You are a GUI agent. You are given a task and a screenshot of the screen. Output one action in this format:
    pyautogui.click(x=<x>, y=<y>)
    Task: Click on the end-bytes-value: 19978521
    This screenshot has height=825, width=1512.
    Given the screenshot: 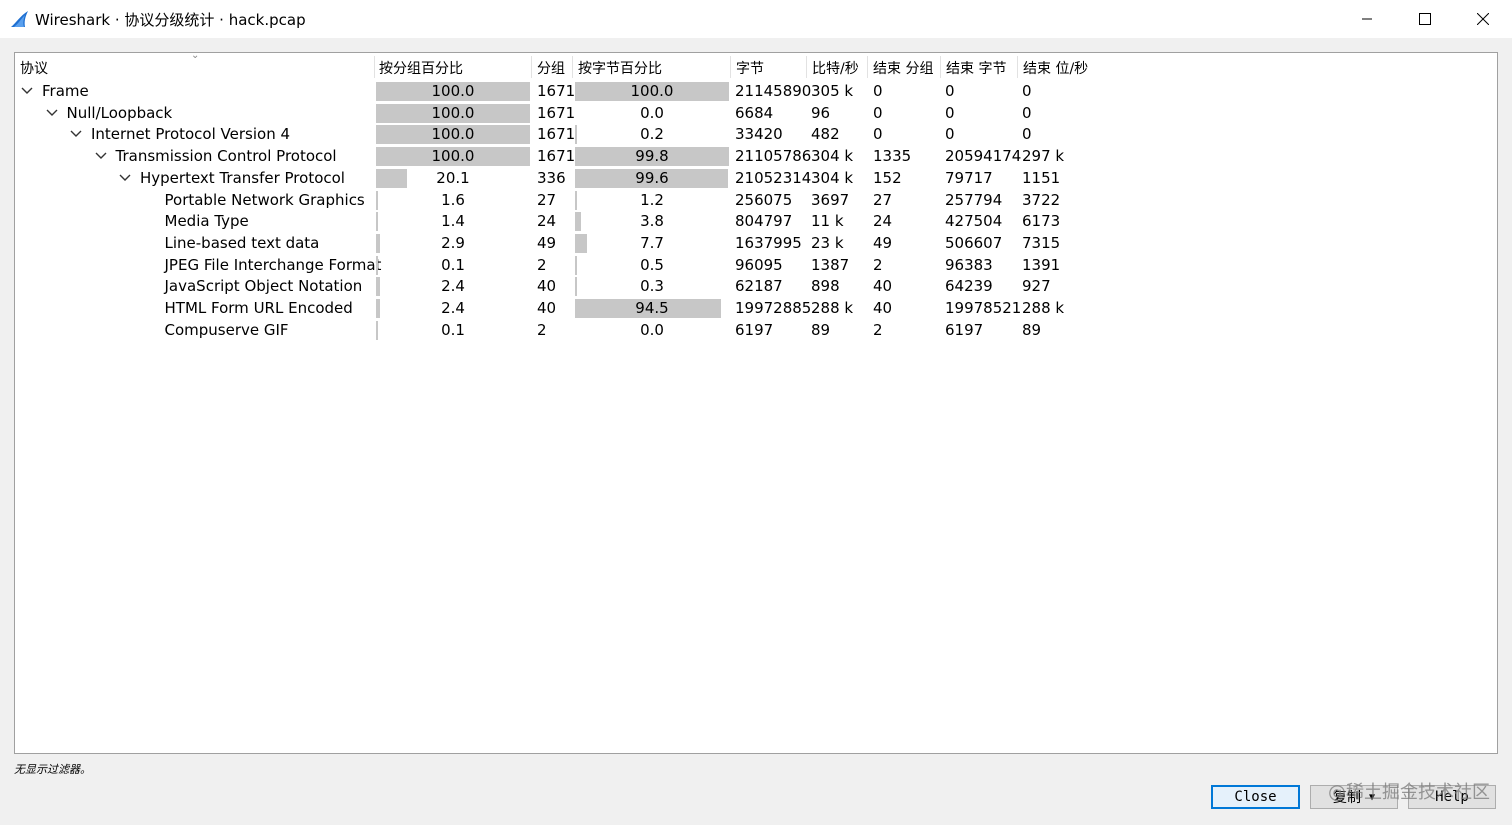 What is the action you would take?
    pyautogui.click(x=983, y=308)
    